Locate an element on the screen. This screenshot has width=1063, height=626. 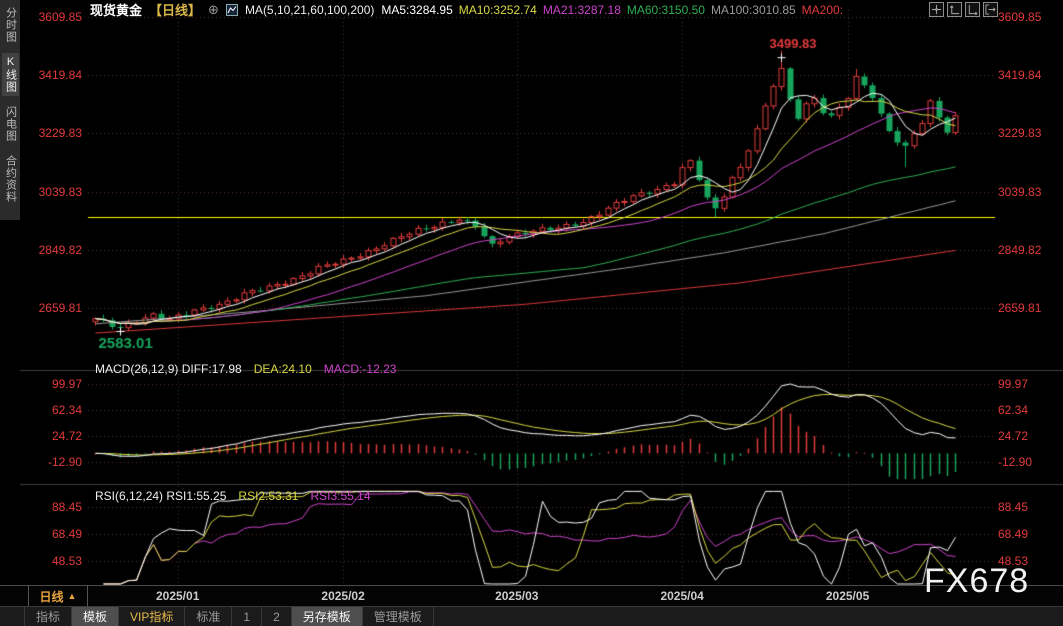
macd-dea-label: DEA:24.10 is located at coordinates (282, 369).